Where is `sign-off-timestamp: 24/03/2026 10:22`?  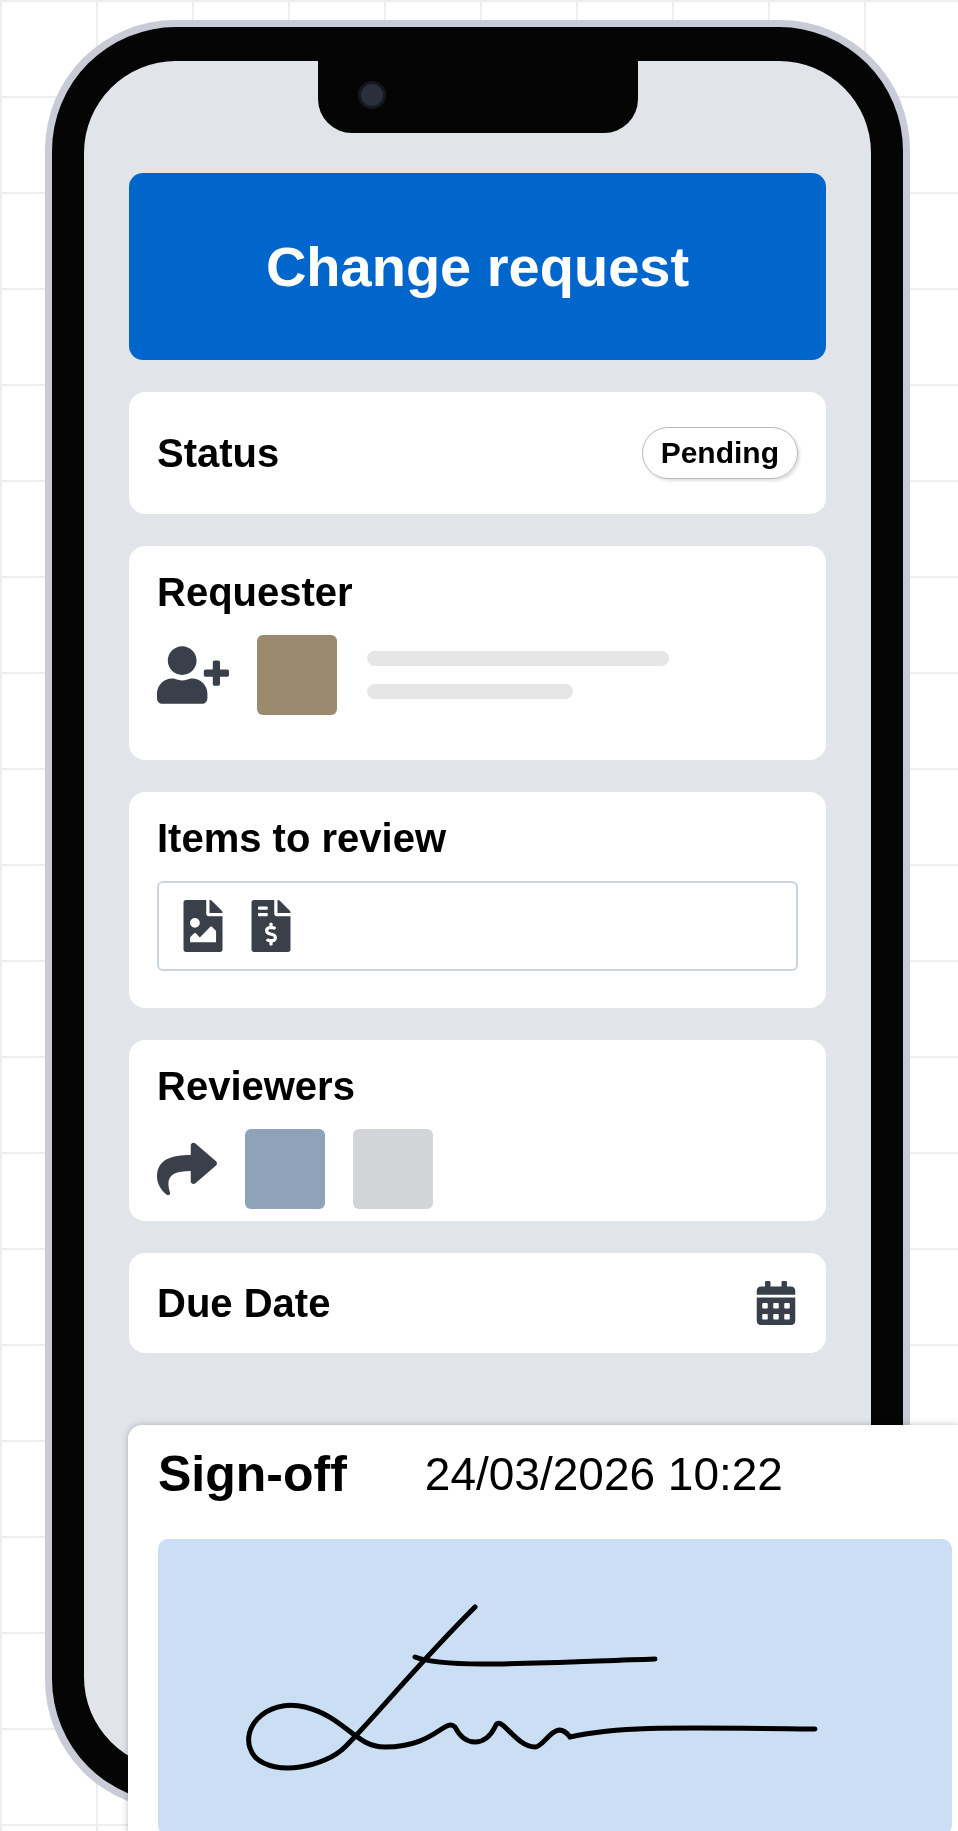 sign-off-timestamp: 24/03/2026 10:22 is located at coordinates (603, 1474).